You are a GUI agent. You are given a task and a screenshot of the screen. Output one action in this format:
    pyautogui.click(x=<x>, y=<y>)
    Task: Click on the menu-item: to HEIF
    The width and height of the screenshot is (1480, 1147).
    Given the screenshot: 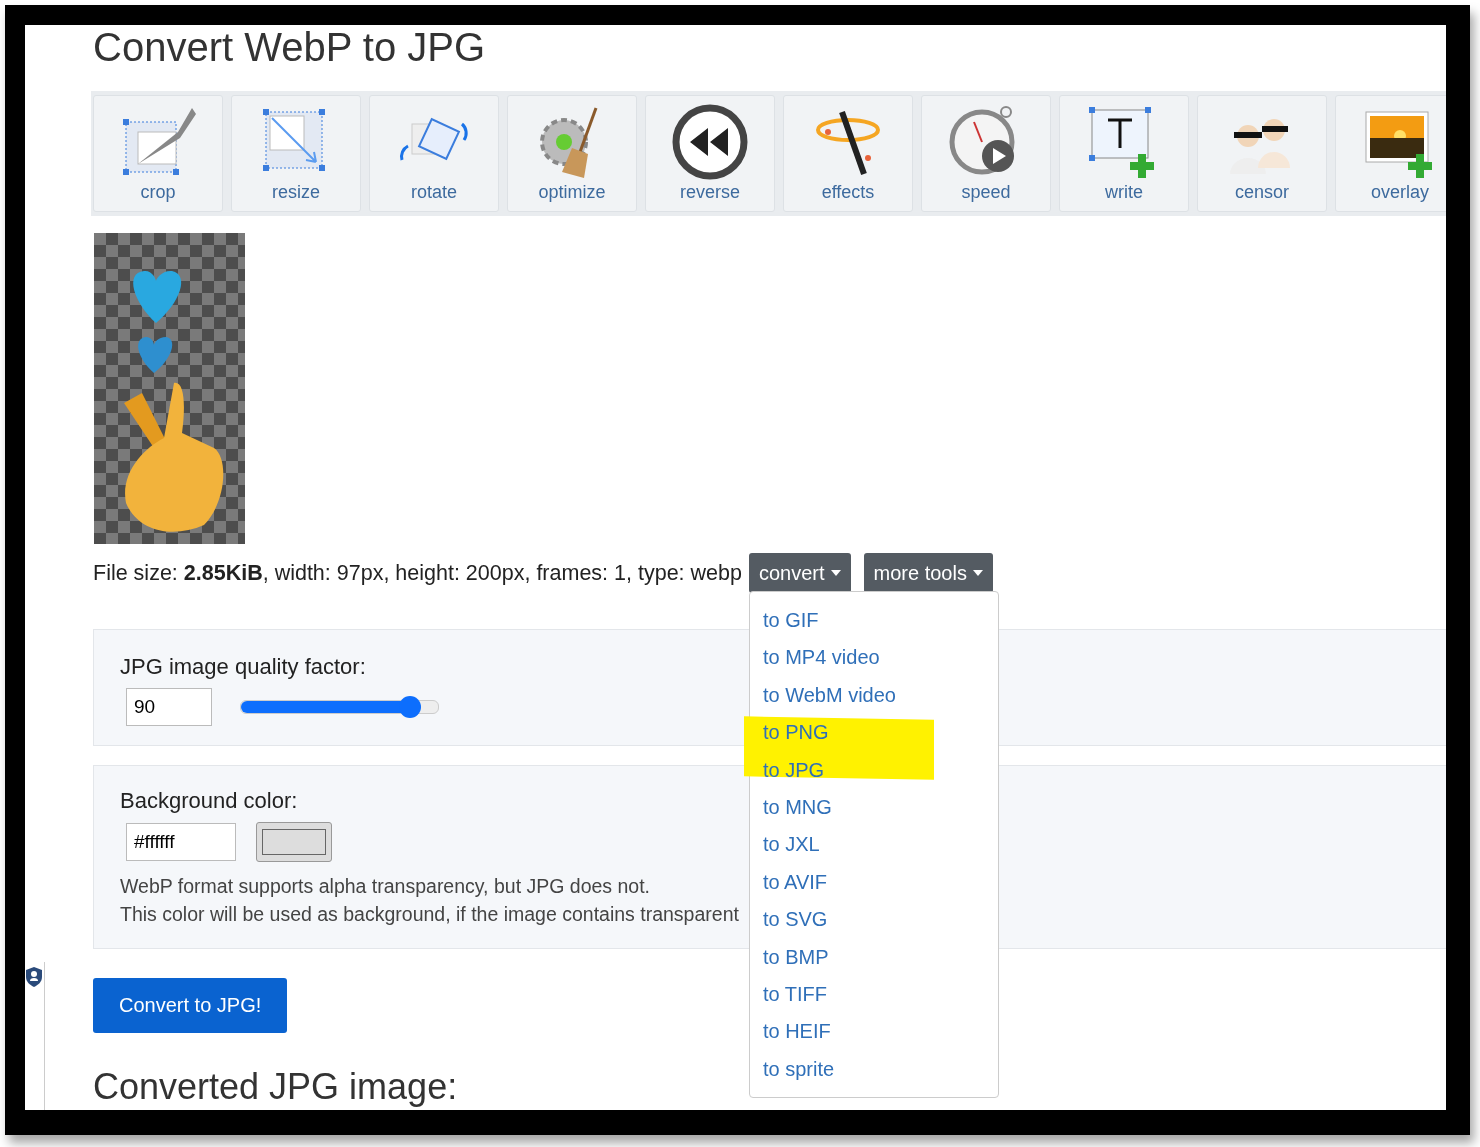 What is the action you would take?
    pyautogui.click(x=873, y=1032)
    